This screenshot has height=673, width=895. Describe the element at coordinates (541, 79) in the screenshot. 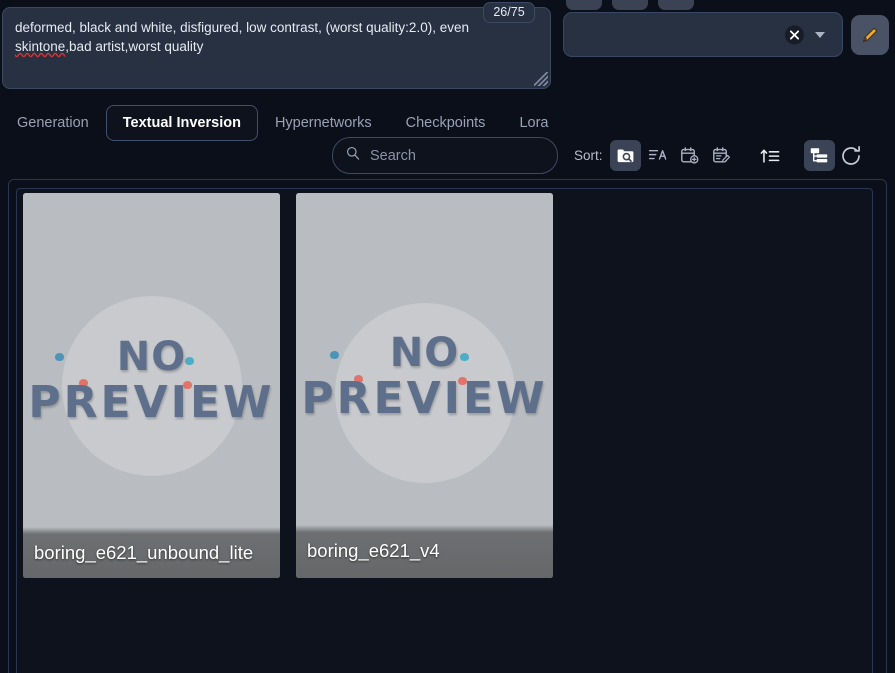

I see `textarea-resize-grip-icon` at that location.